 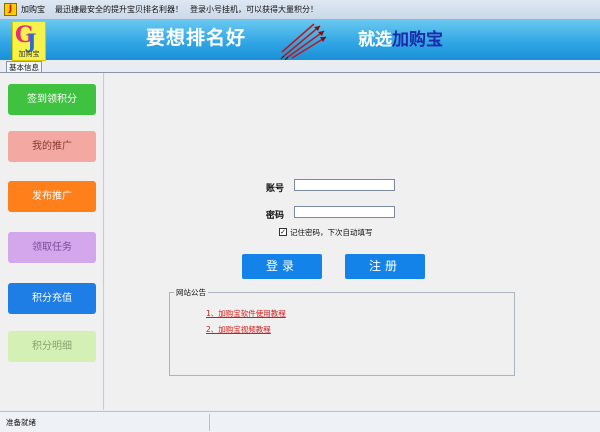 I want to click on login-button: 登录, so click(x=282, y=266).